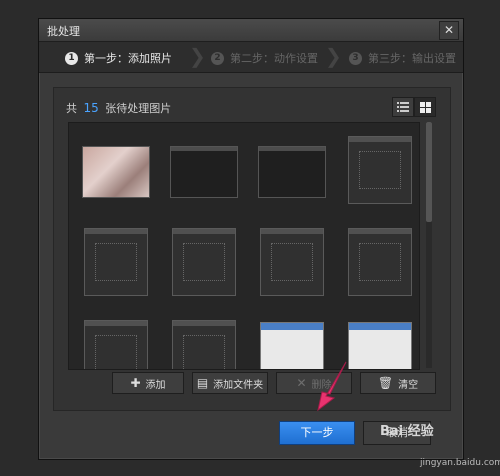 This screenshot has height=476, width=500. I want to click on list-view-icon, so click(403, 107).